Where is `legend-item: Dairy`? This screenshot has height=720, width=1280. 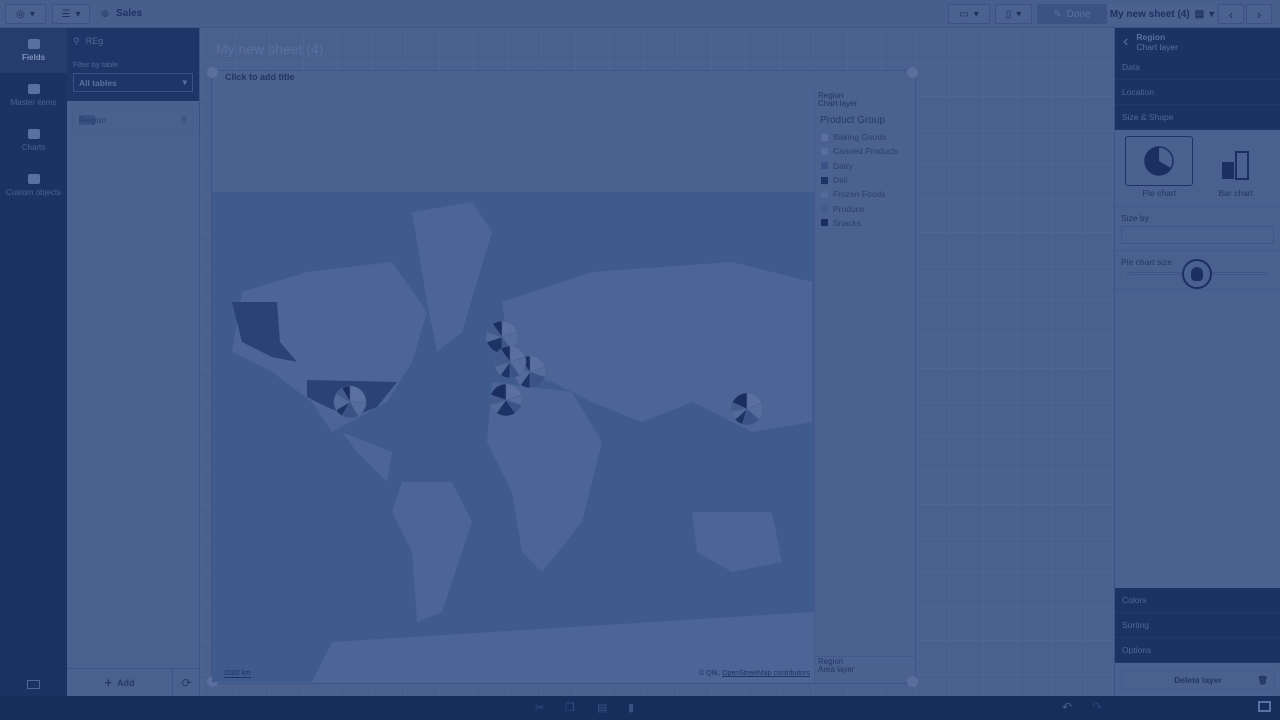
legend-item: Dairy is located at coordinates (865, 166).